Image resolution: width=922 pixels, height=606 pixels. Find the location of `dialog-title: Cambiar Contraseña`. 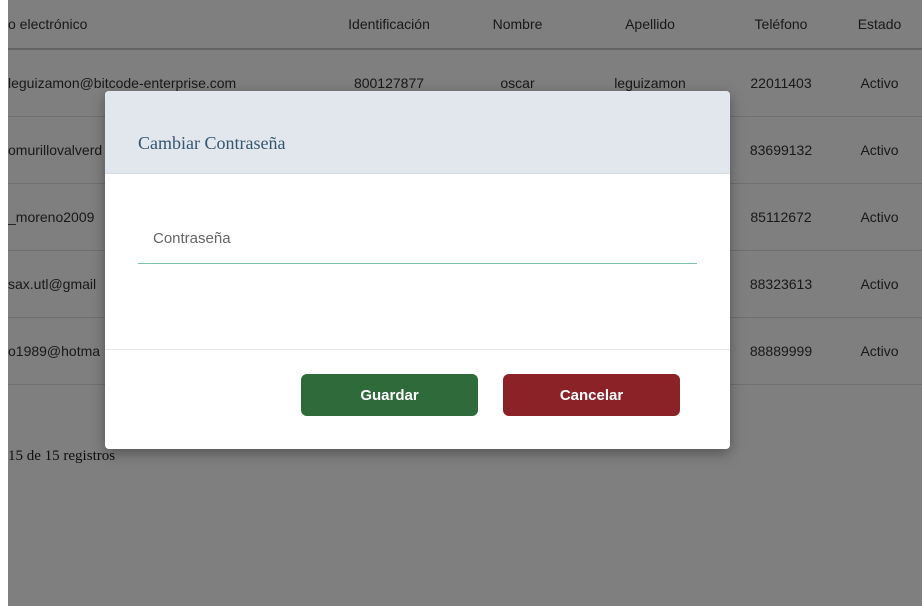

dialog-title: Cambiar Contraseña is located at coordinates (212, 143).